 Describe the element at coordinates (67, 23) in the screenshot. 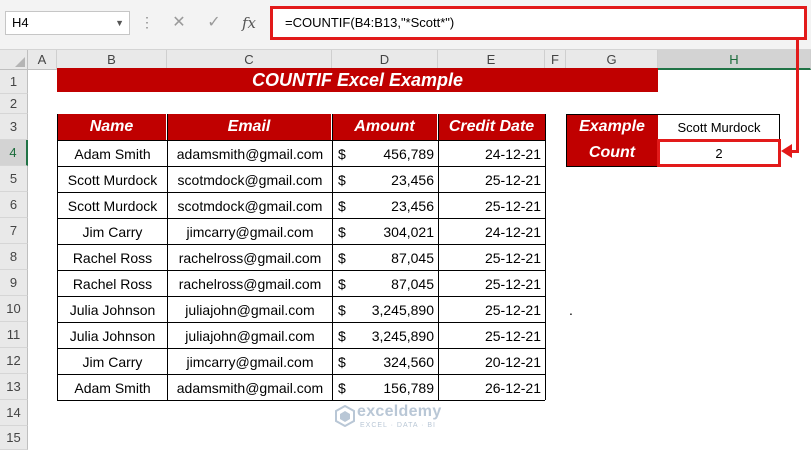

I see `name-box: H4 ▼` at that location.